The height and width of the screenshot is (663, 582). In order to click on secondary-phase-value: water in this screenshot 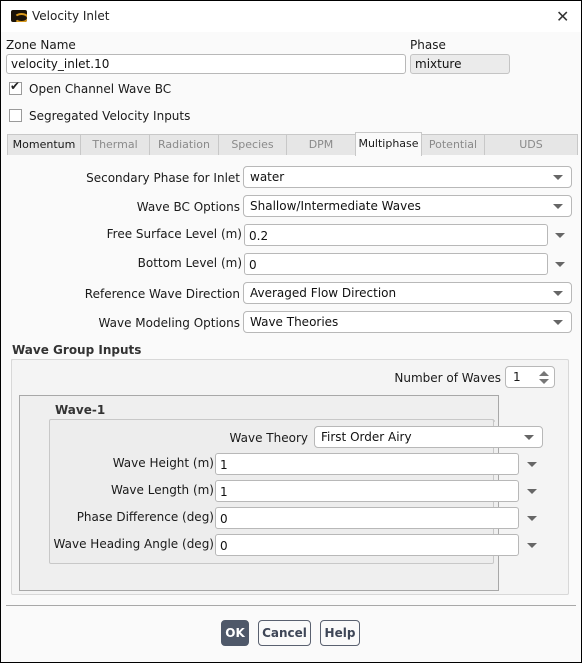, I will do `click(267, 177)`.